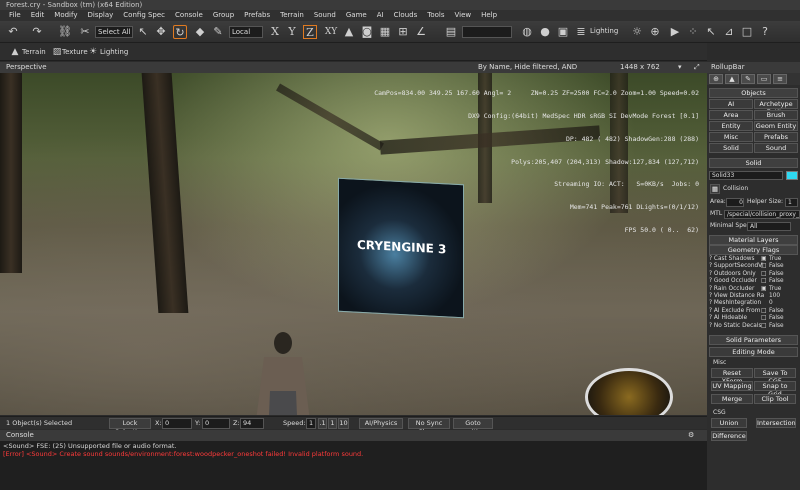  What do you see at coordinates (292, 15) in the screenshot?
I see `menu-terrain: Terrain` at bounding box center [292, 15].